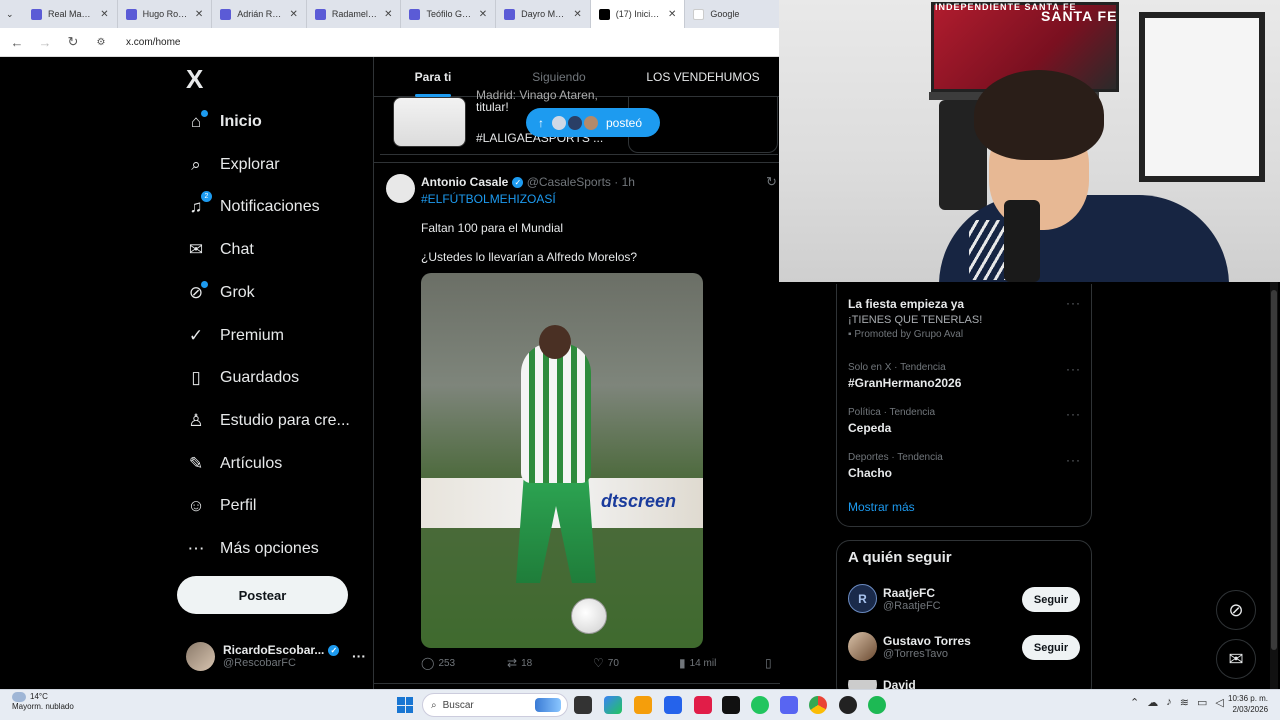 This screenshot has height=720, width=1280. What do you see at coordinates (400, 188) in the screenshot?
I see `avatar` at bounding box center [400, 188].